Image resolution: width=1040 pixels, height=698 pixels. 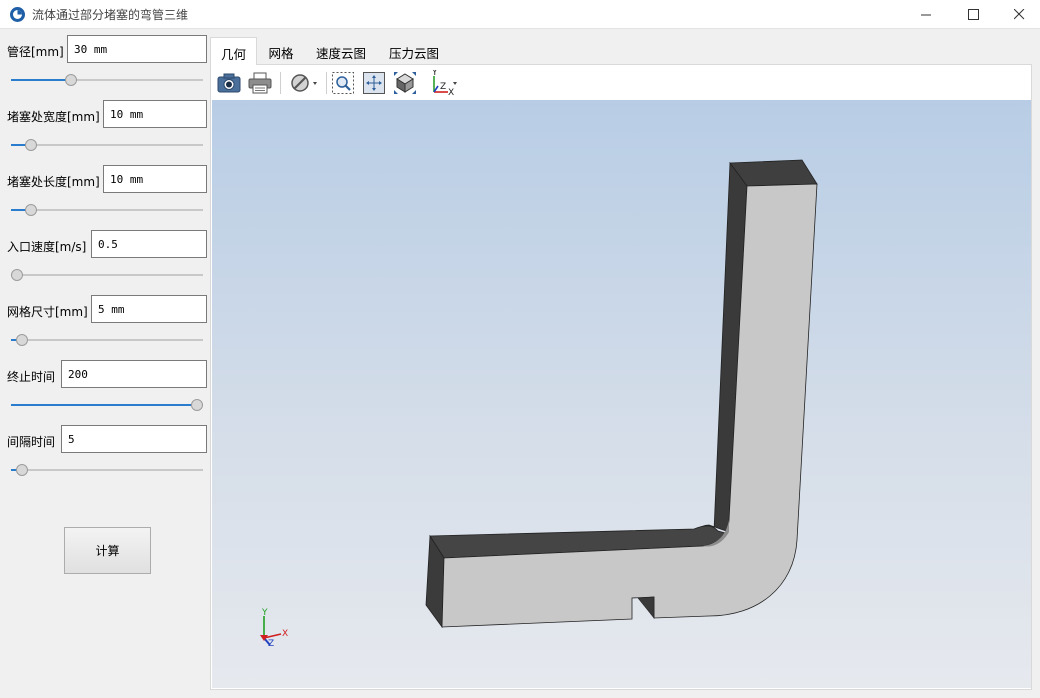 I want to click on mesh-size-input, so click(x=149, y=309).